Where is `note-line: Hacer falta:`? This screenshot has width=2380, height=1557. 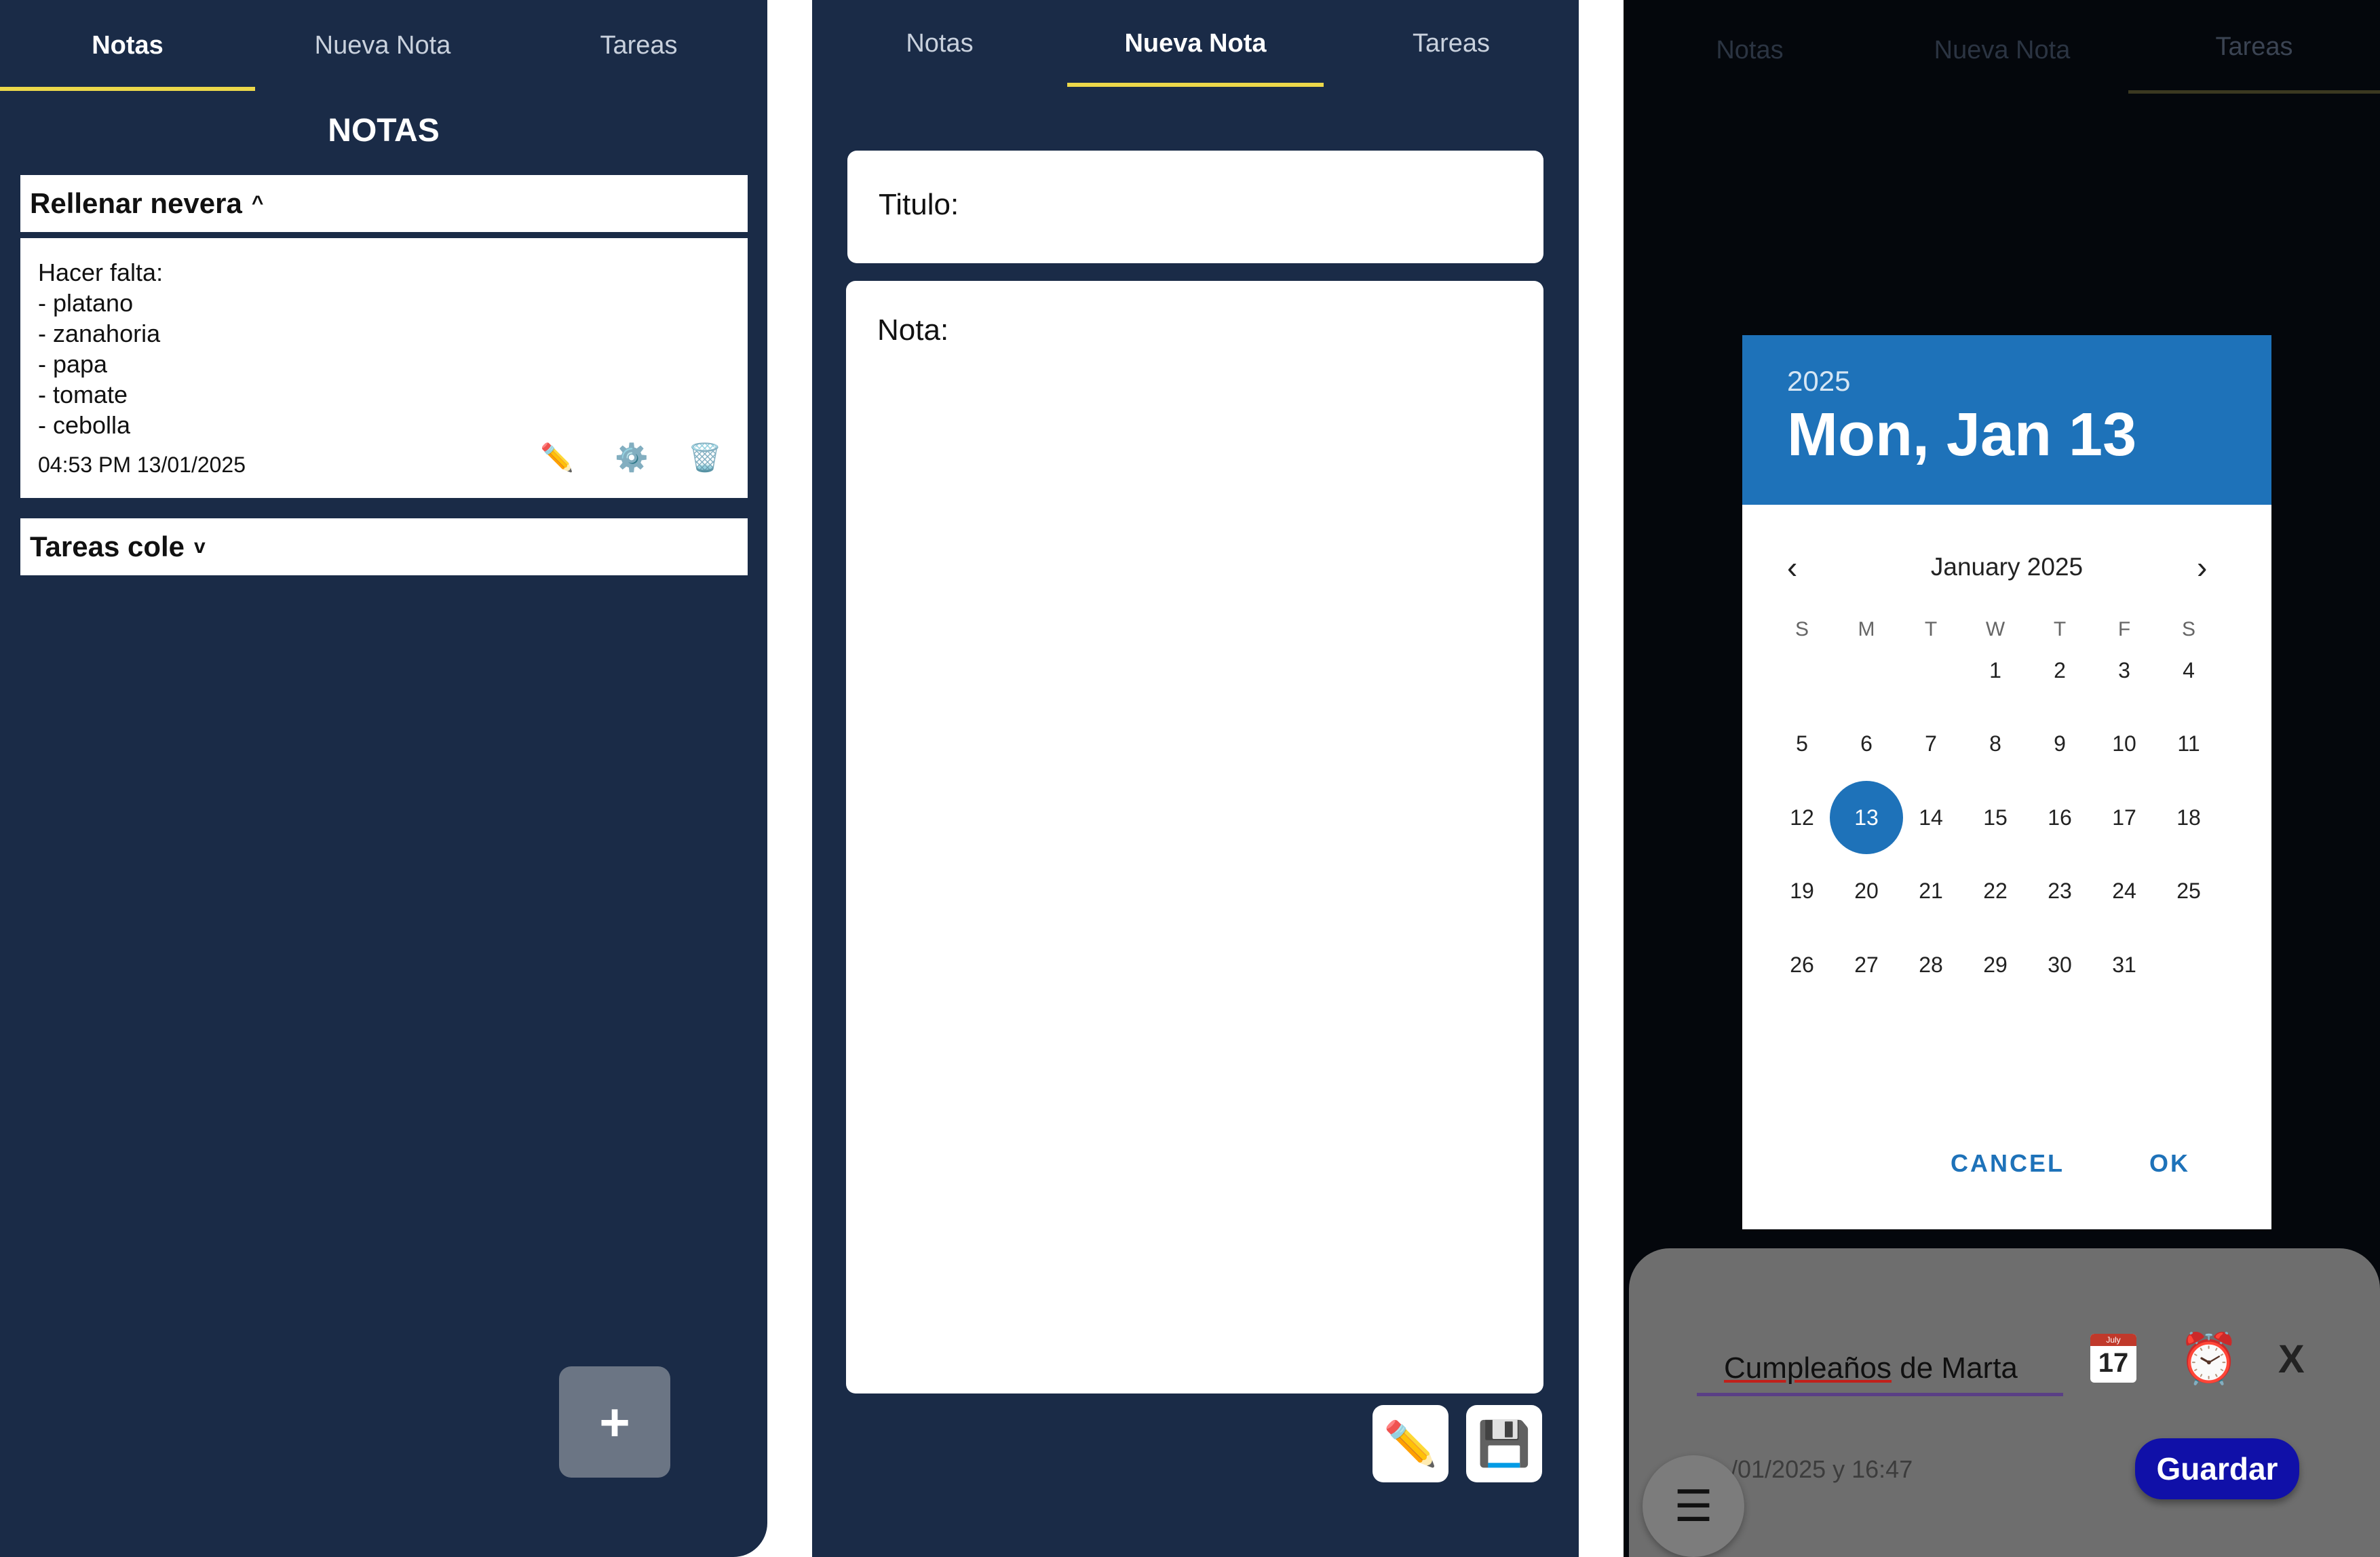
note-line: Hacer falta: is located at coordinates (101, 272).